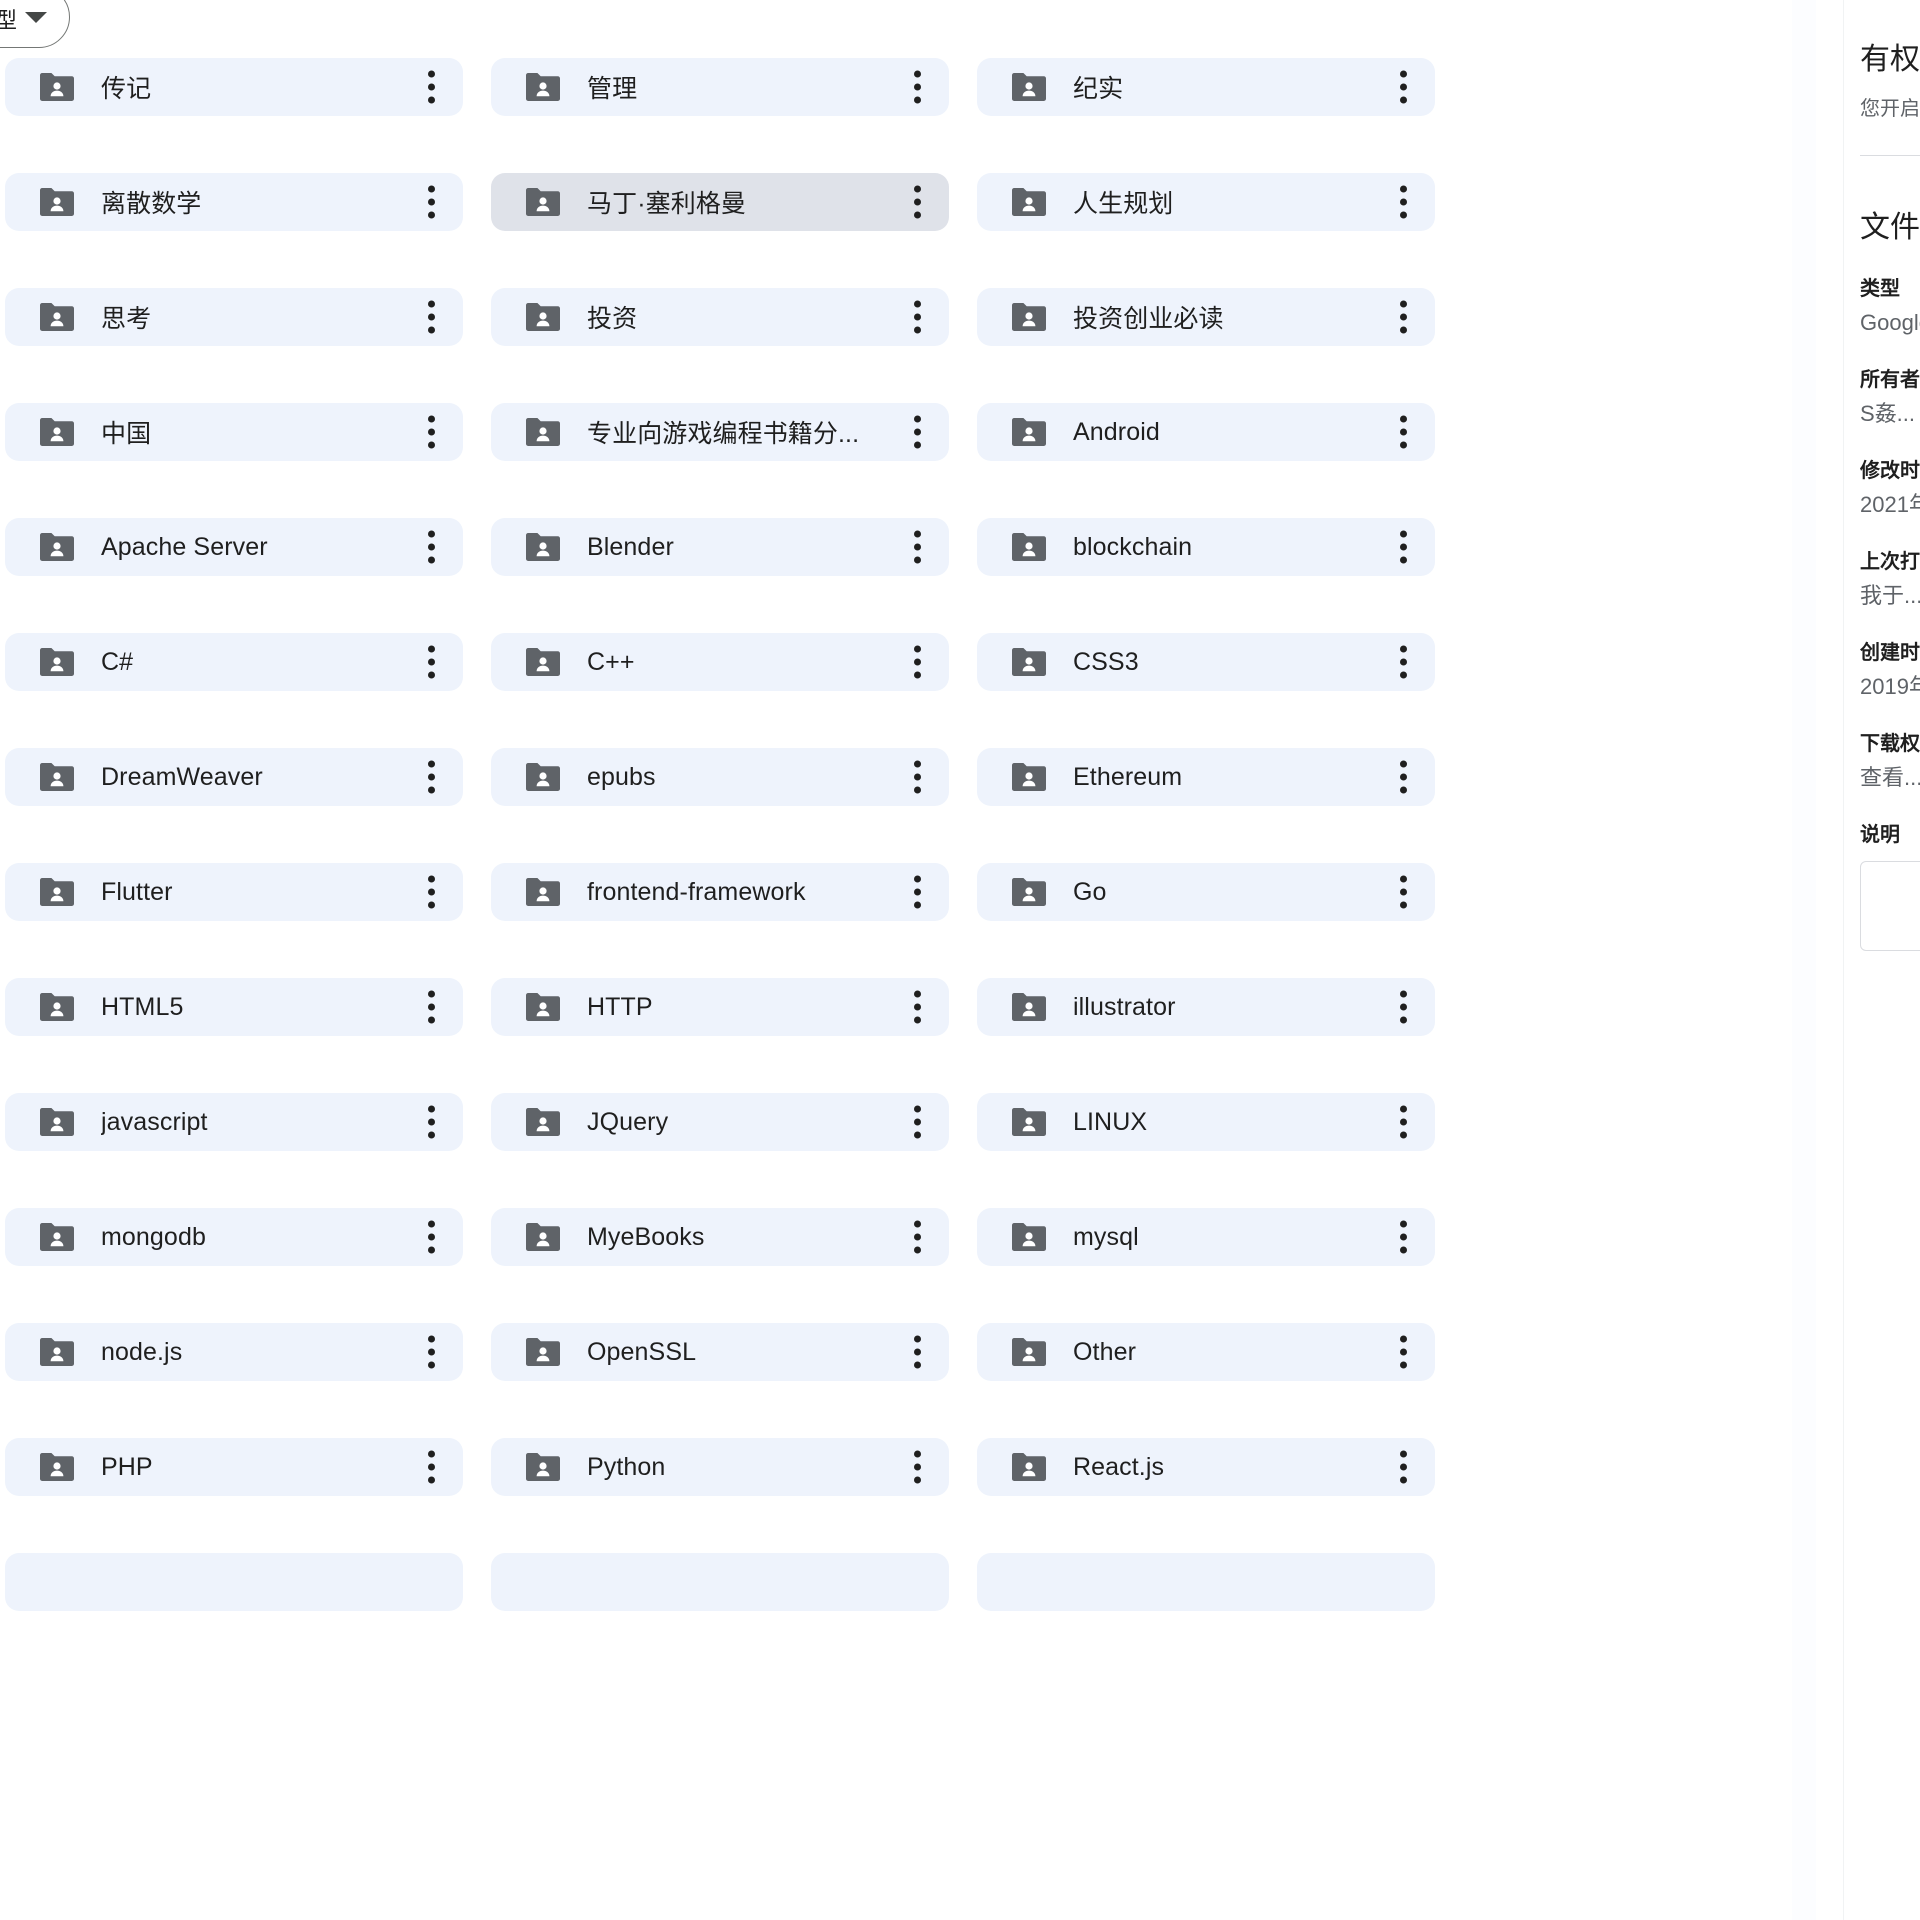 The width and height of the screenshot is (1920, 1920). I want to click on folder-card: CSS3, so click(1206, 662).